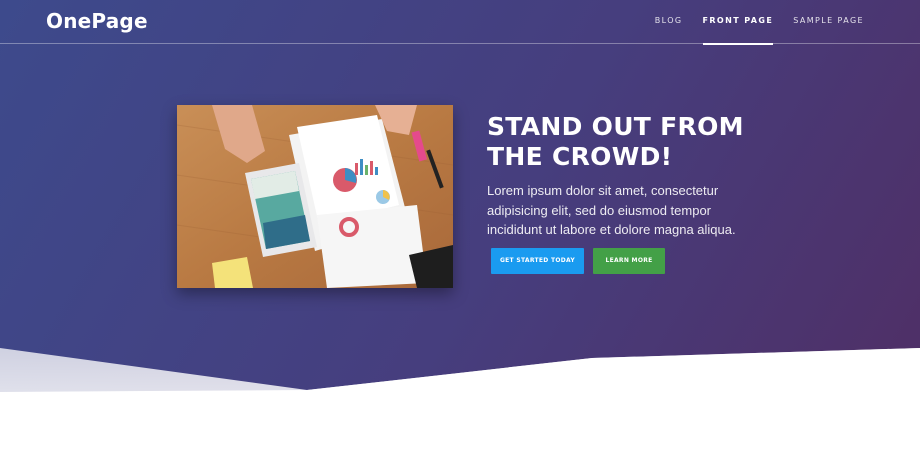 The image size is (920, 476). I want to click on hero-headline: STAND OUT FROM THE CROWD!, so click(637, 142).